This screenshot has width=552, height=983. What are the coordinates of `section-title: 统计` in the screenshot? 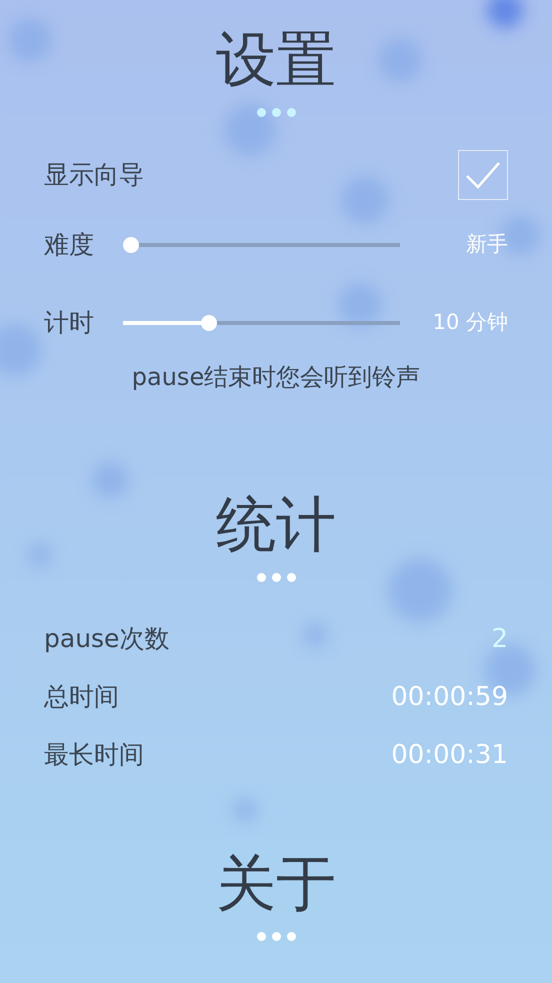 It's located at (276, 525).